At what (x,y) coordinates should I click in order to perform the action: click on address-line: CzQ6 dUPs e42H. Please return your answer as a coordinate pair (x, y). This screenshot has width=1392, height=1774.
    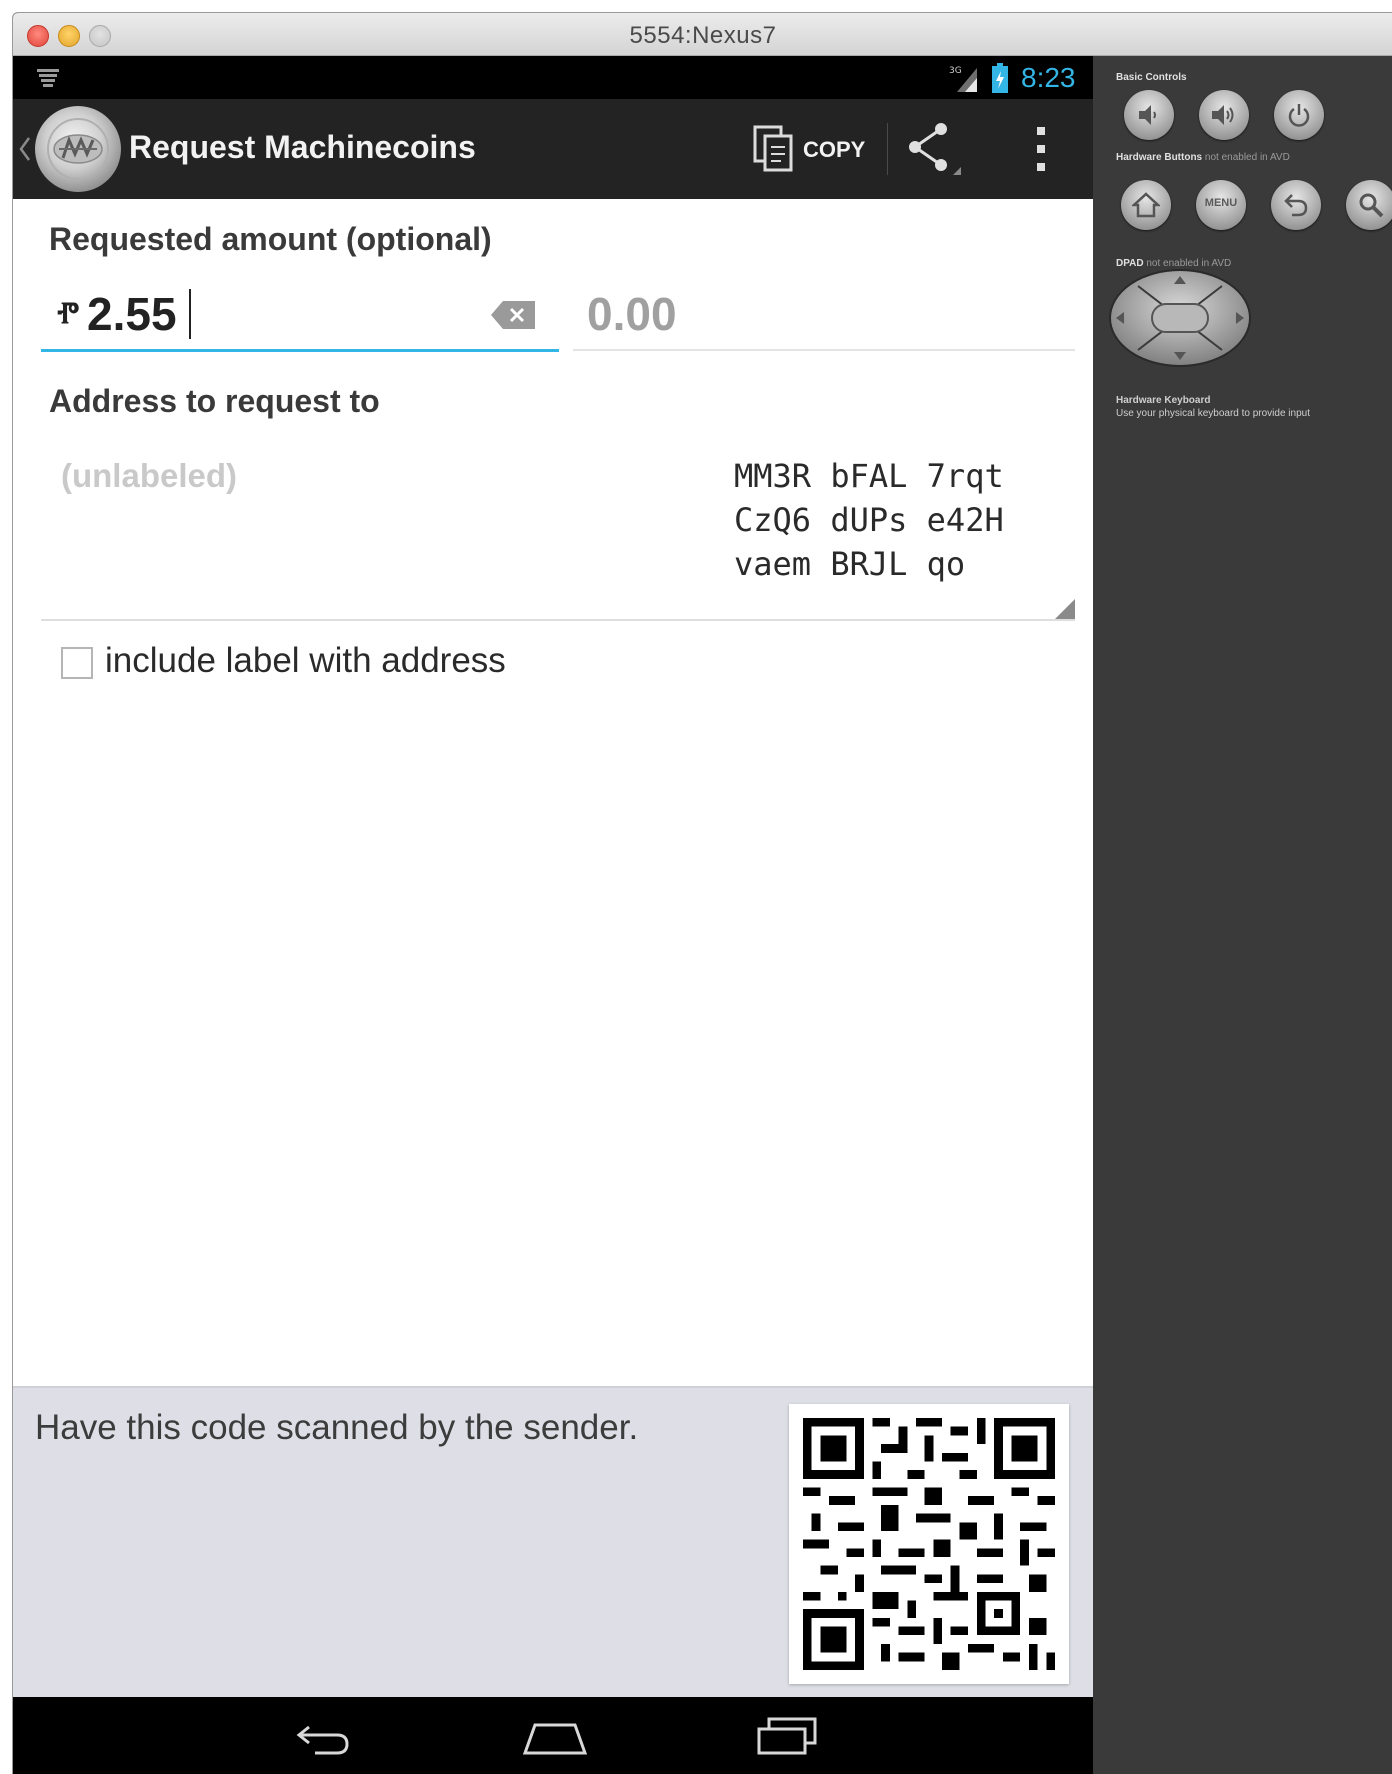
    Looking at the image, I should click on (869, 520).